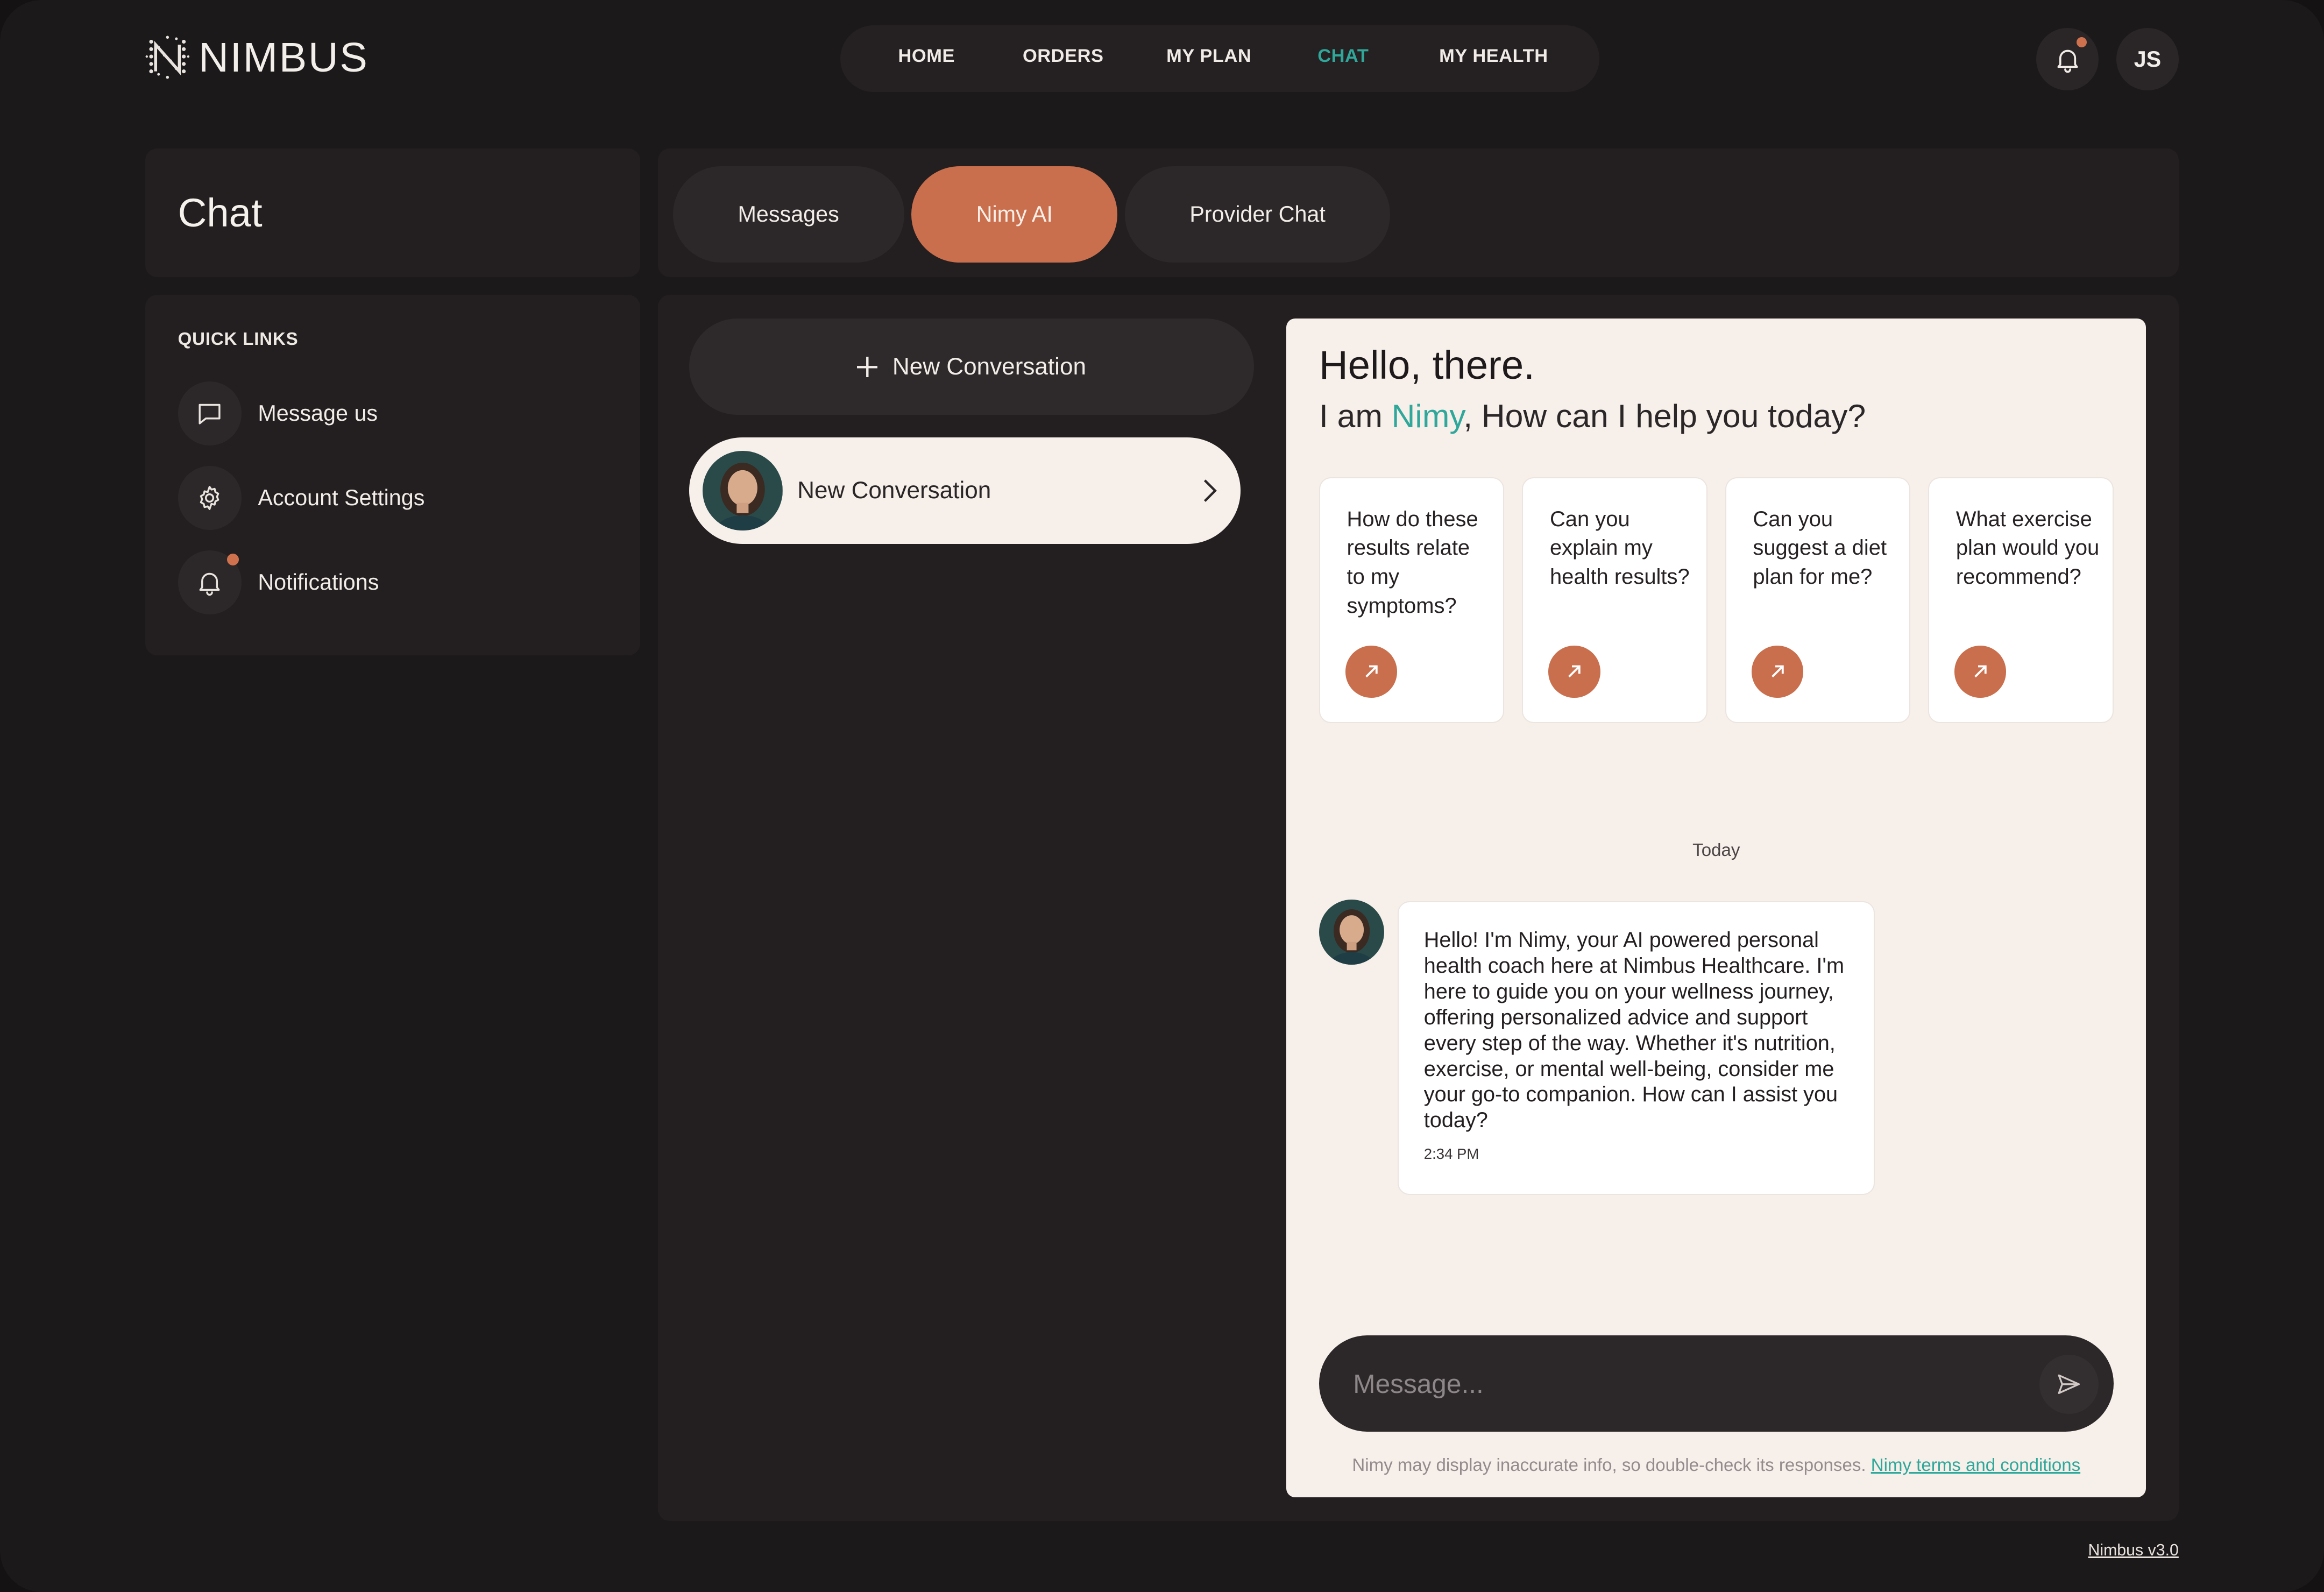 This screenshot has width=2324, height=1592. Describe the element at coordinates (1258, 214) in the screenshot. I see `tab-provider-chat: Provider Chat` at that location.